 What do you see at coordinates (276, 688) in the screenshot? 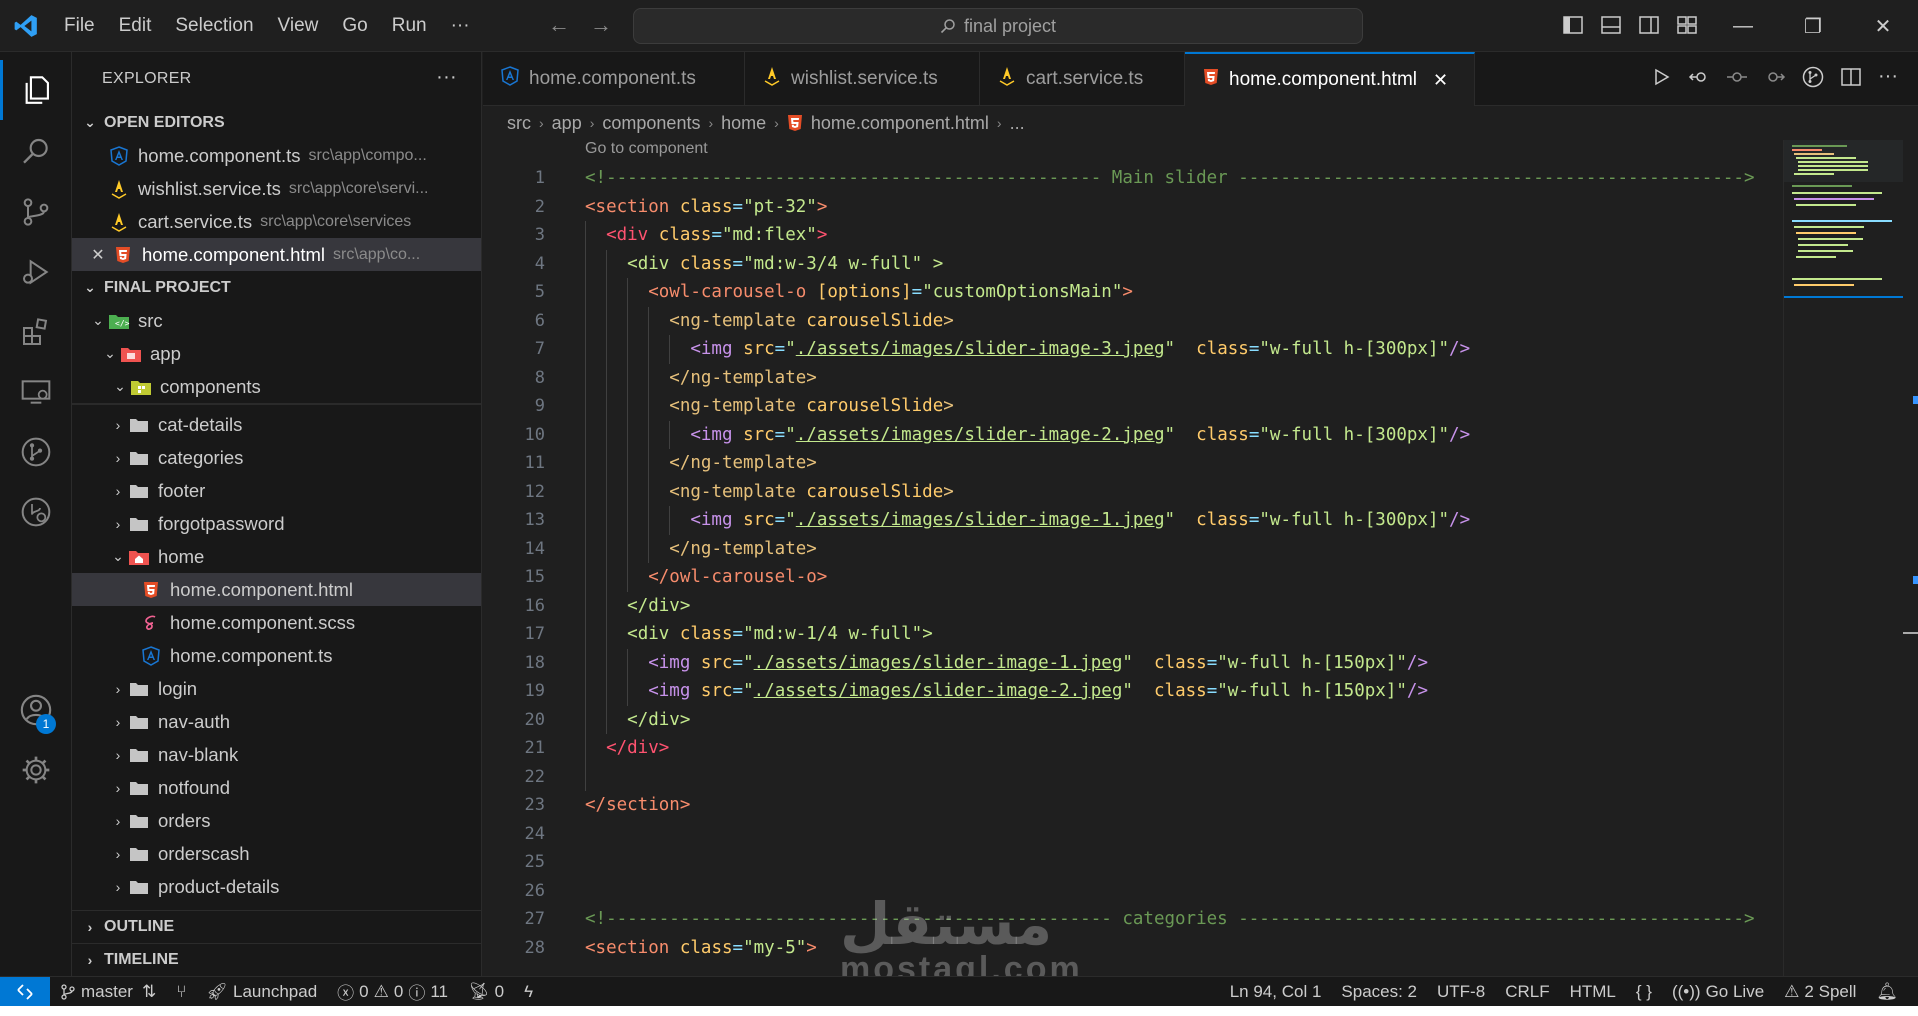
I see `tree-folder: › login` at bounding box center [276, 688].